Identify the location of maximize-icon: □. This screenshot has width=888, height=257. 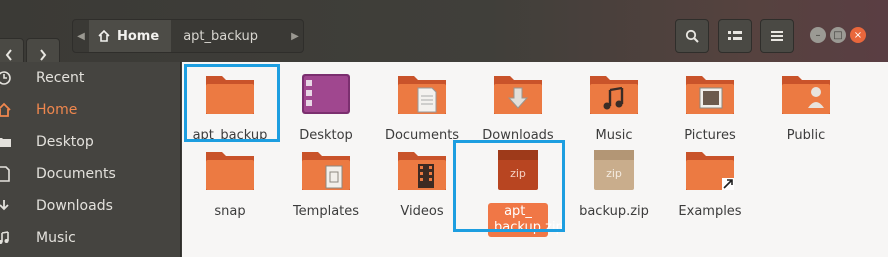
(838, 35).